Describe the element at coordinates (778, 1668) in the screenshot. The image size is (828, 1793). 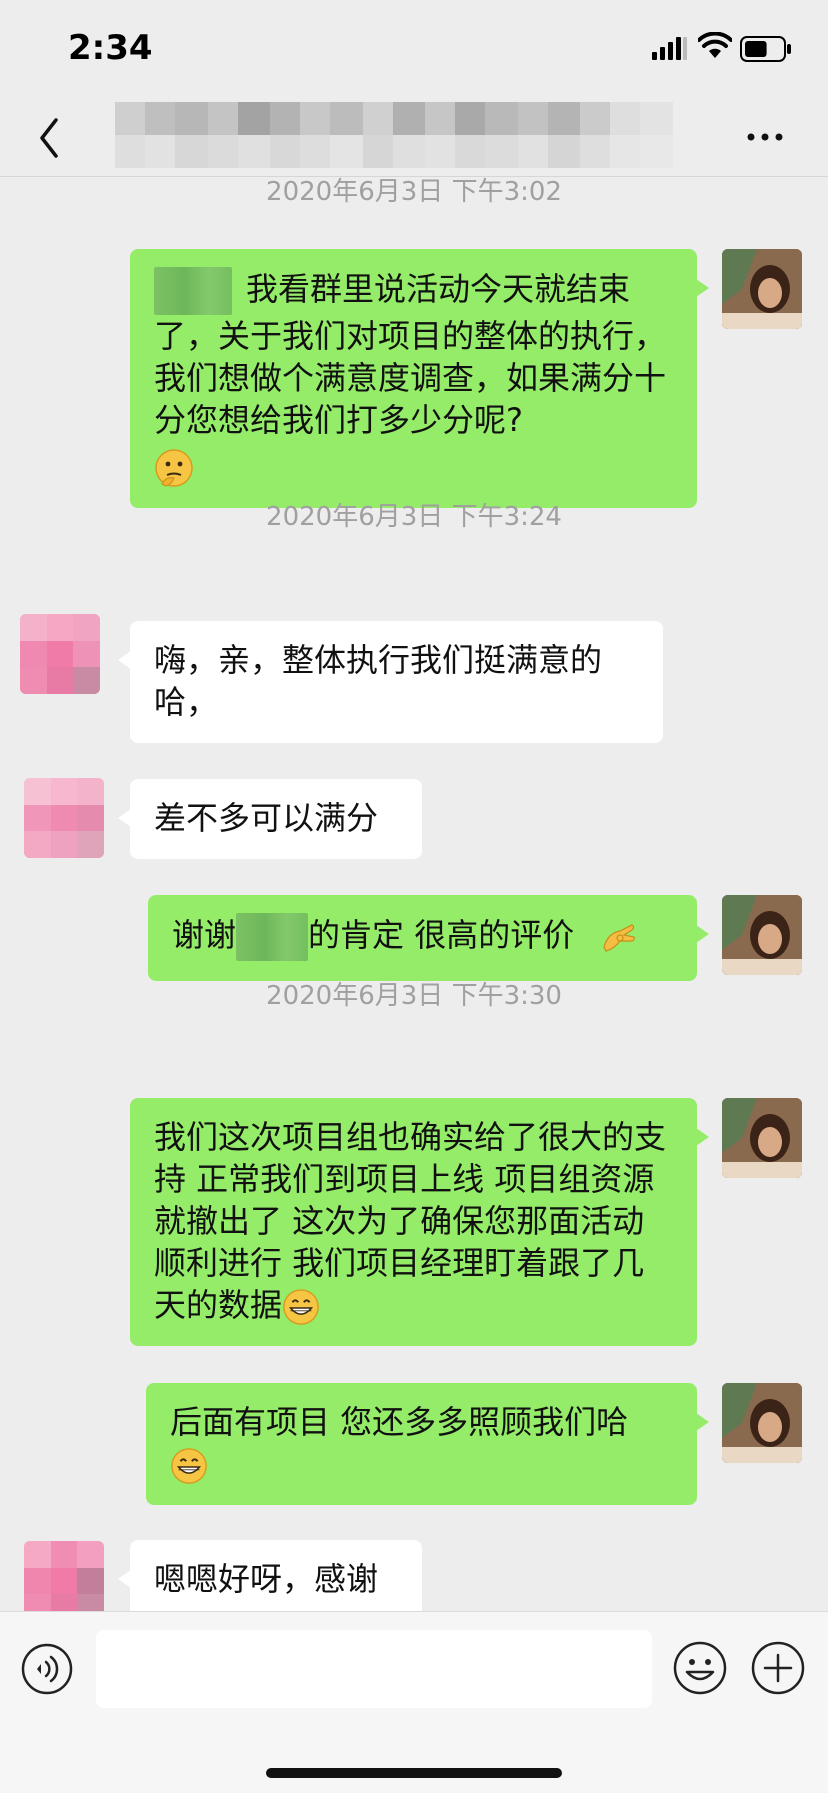
I see `plus-icon` at that location.